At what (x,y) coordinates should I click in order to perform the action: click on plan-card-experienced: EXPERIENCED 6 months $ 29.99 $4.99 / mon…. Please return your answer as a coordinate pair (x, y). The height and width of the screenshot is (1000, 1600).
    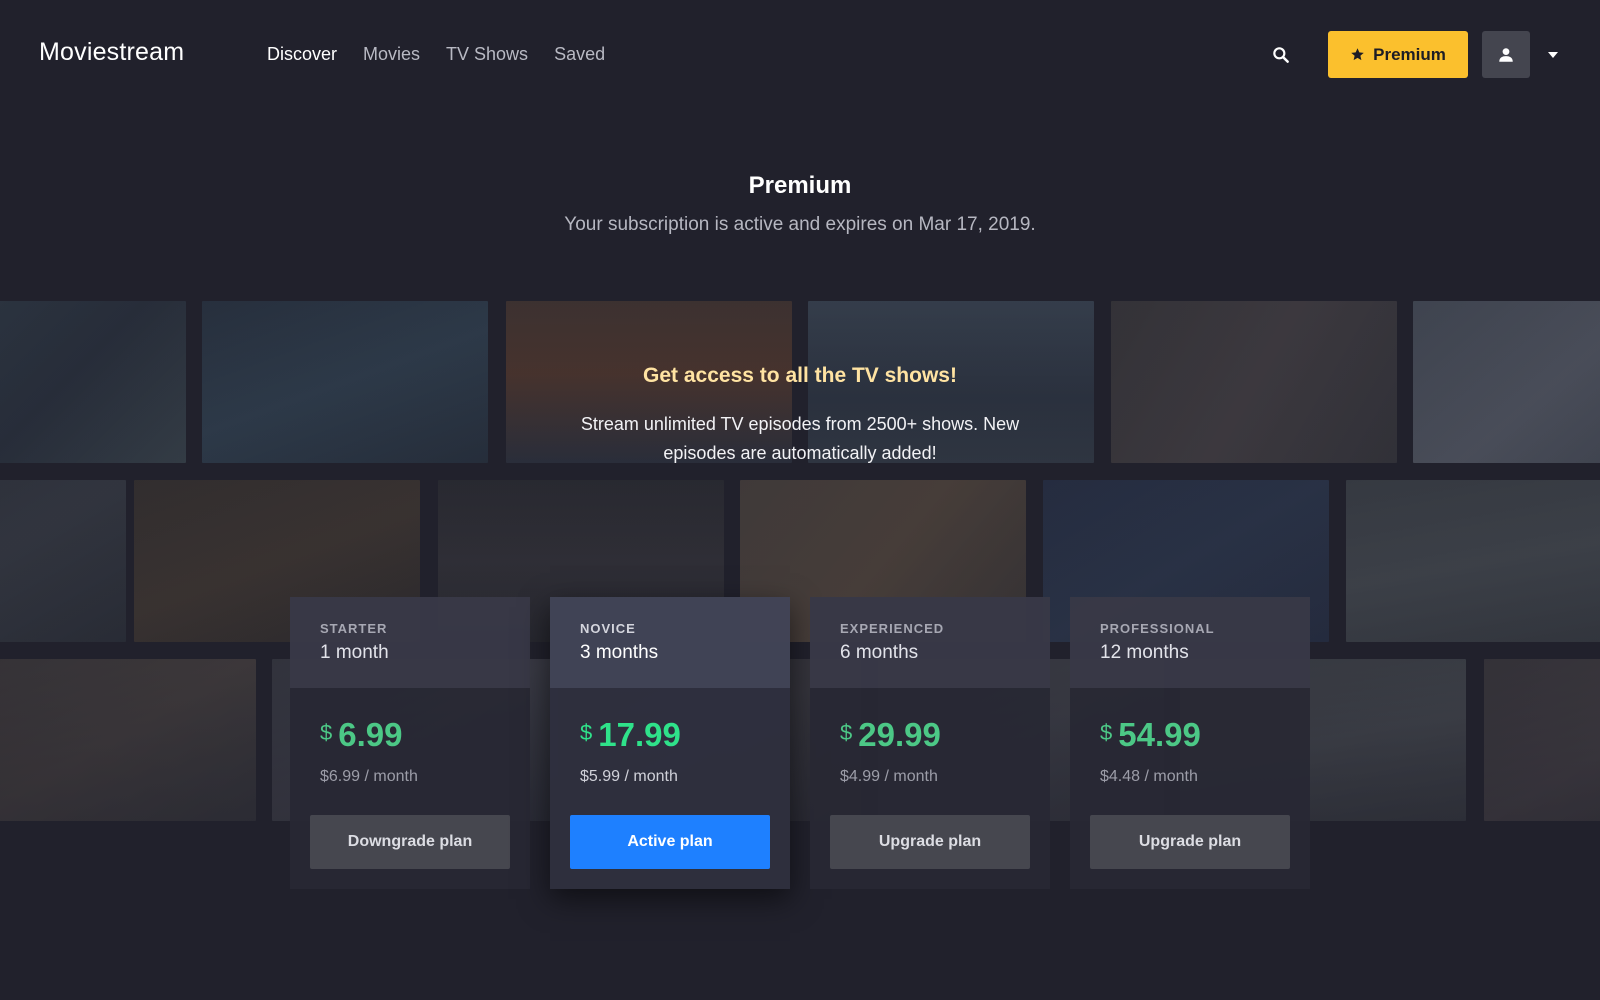
    Looking at the image, I should click on (930, 743).